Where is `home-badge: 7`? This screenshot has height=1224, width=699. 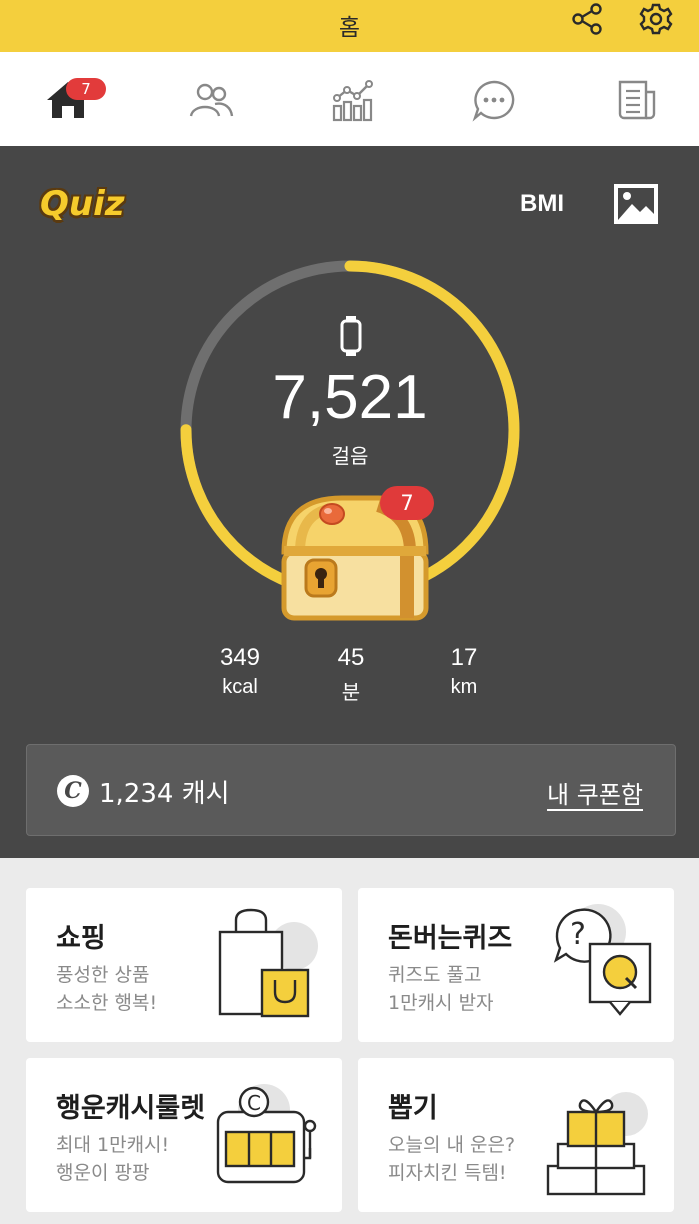
home-badge: 7 is located at coordinates (86, 89).